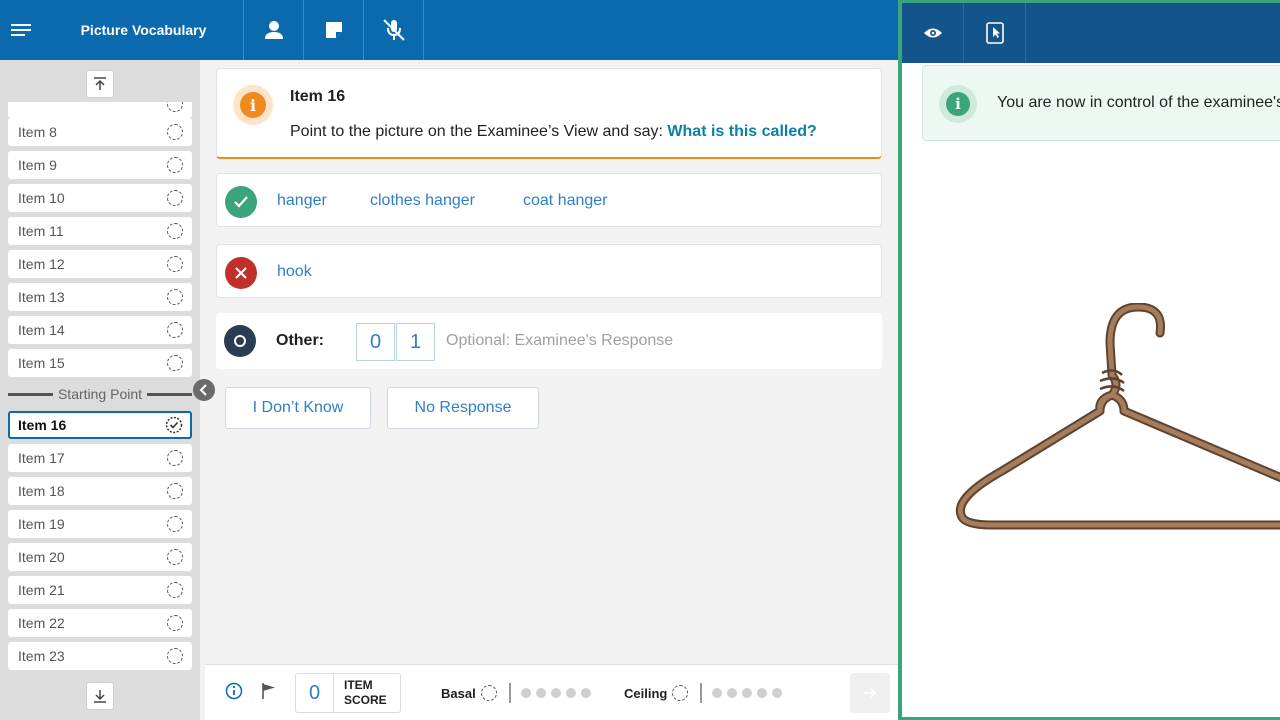 This screenshot has height=720, width=1280. What do you see at coordinates (375, 342) in the screenshot?
I see `score-0-button: 0` at bounding box center [375, 342].